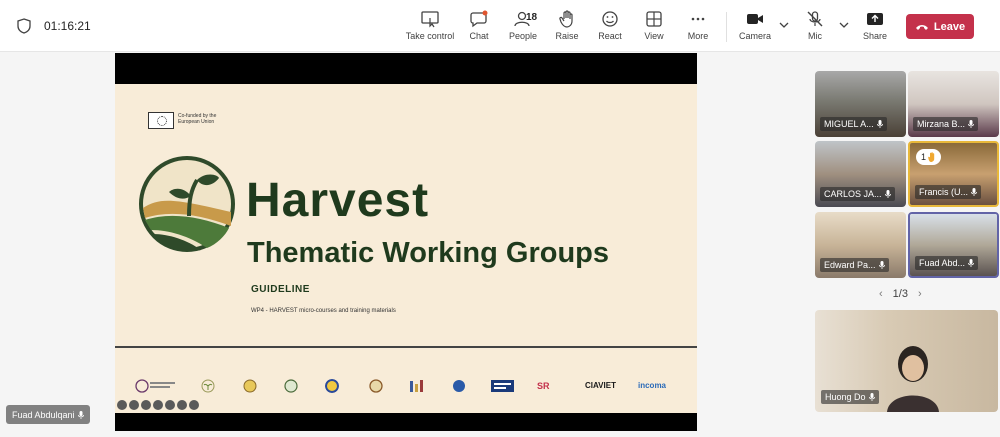  What do you see at coordinates (428, 253) in the screenshot?
I see `slide-subtitle: Thematic Working Groups` at bounding box center [428, 253].